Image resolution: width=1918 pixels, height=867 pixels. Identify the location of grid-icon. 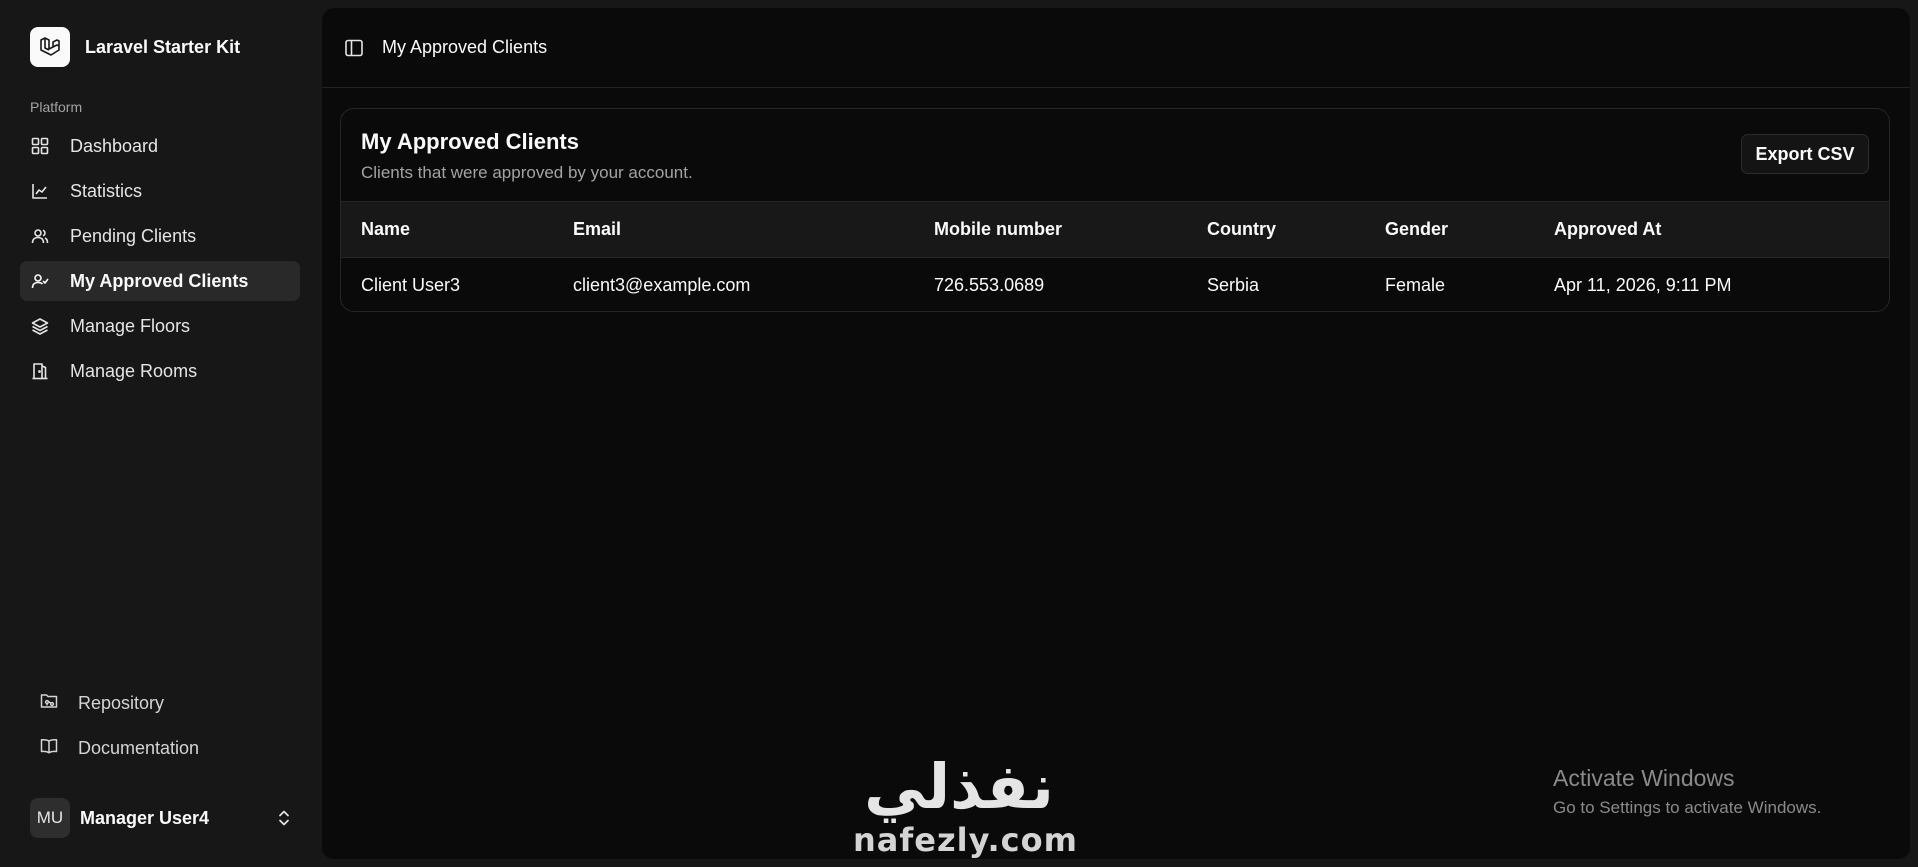
(40, 146).